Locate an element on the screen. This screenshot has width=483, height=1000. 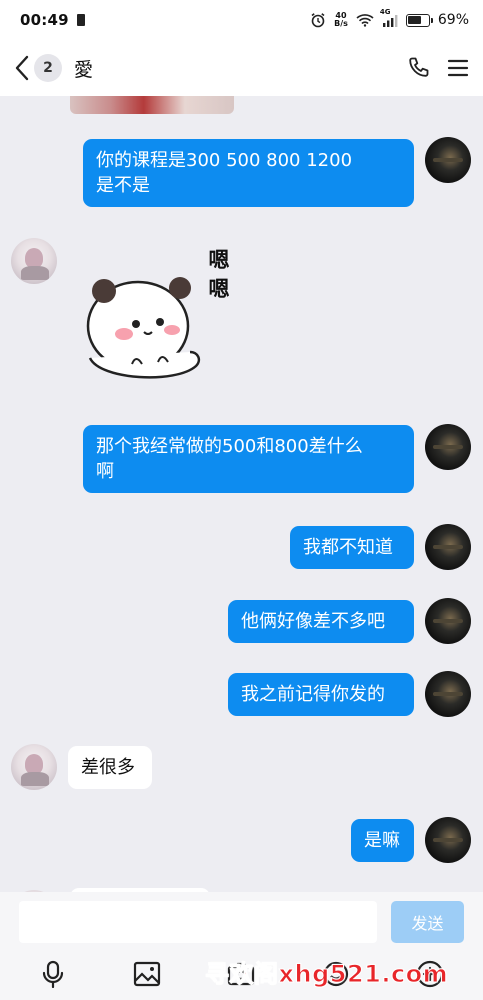
network-type: 4G is located at coordinates (385, 11).